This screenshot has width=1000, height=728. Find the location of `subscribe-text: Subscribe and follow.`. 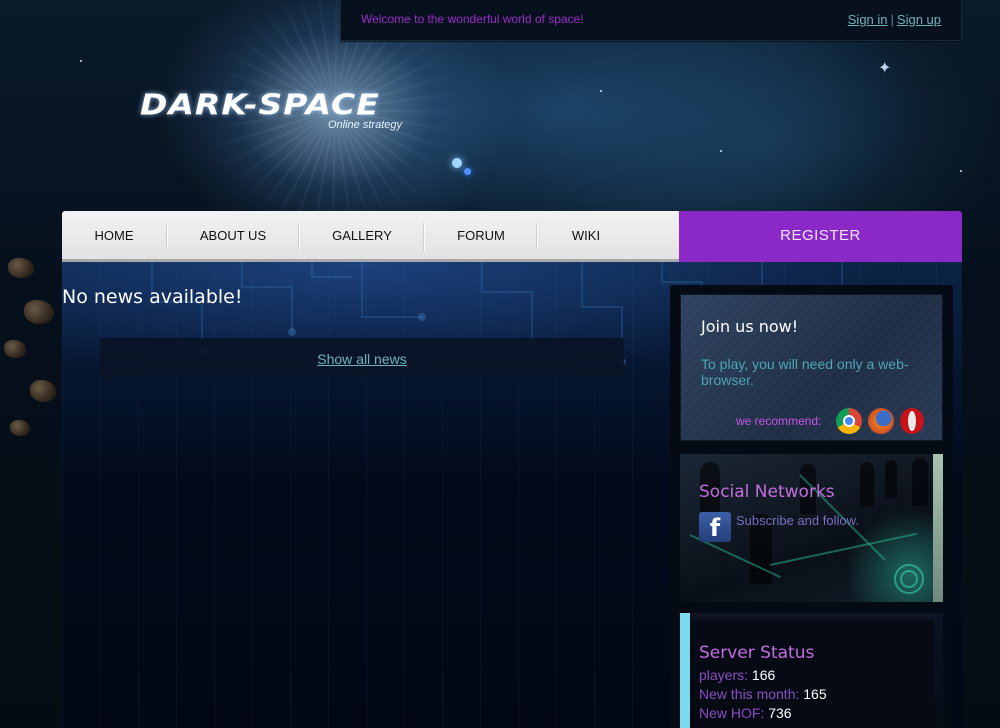

subscribe-text: Subscribe and follow. is located at coordinates (797, 520).